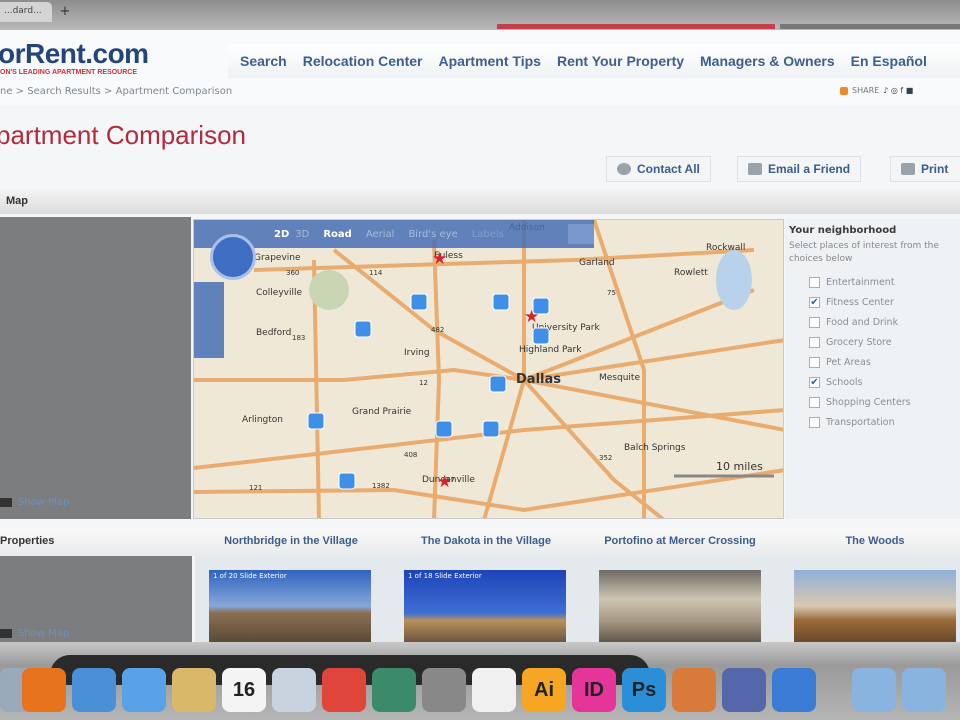 The image size is (960, 720). Describe the element at coordinates (744, 690) in the screenshot. I see `xcode-icon` at that location.